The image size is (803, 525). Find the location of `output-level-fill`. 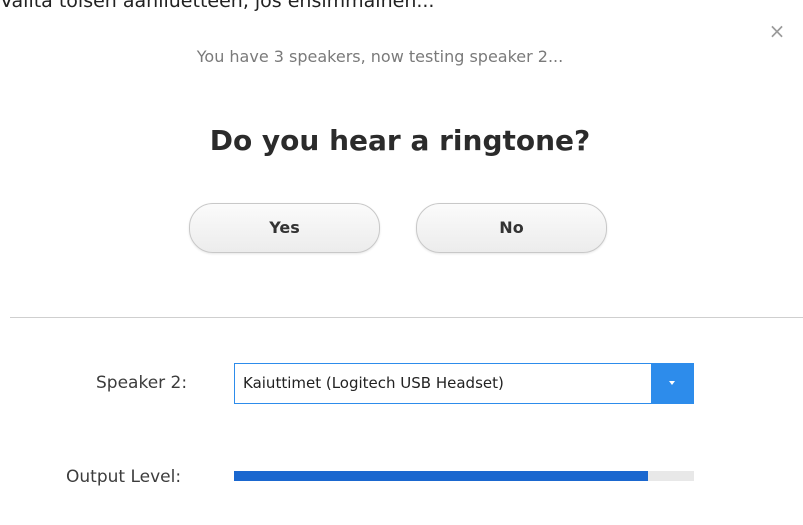

output-level-fill is located at coordinates (441, 476).